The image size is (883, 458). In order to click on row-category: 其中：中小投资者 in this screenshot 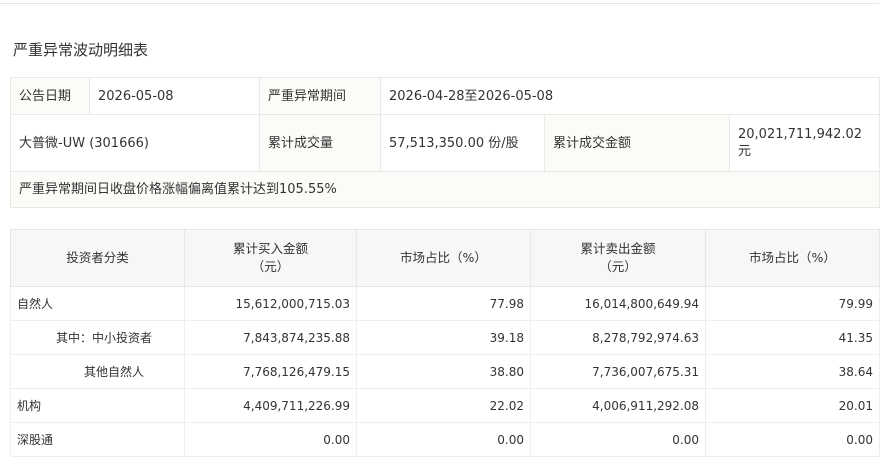, I will do `click(97, 337)`.